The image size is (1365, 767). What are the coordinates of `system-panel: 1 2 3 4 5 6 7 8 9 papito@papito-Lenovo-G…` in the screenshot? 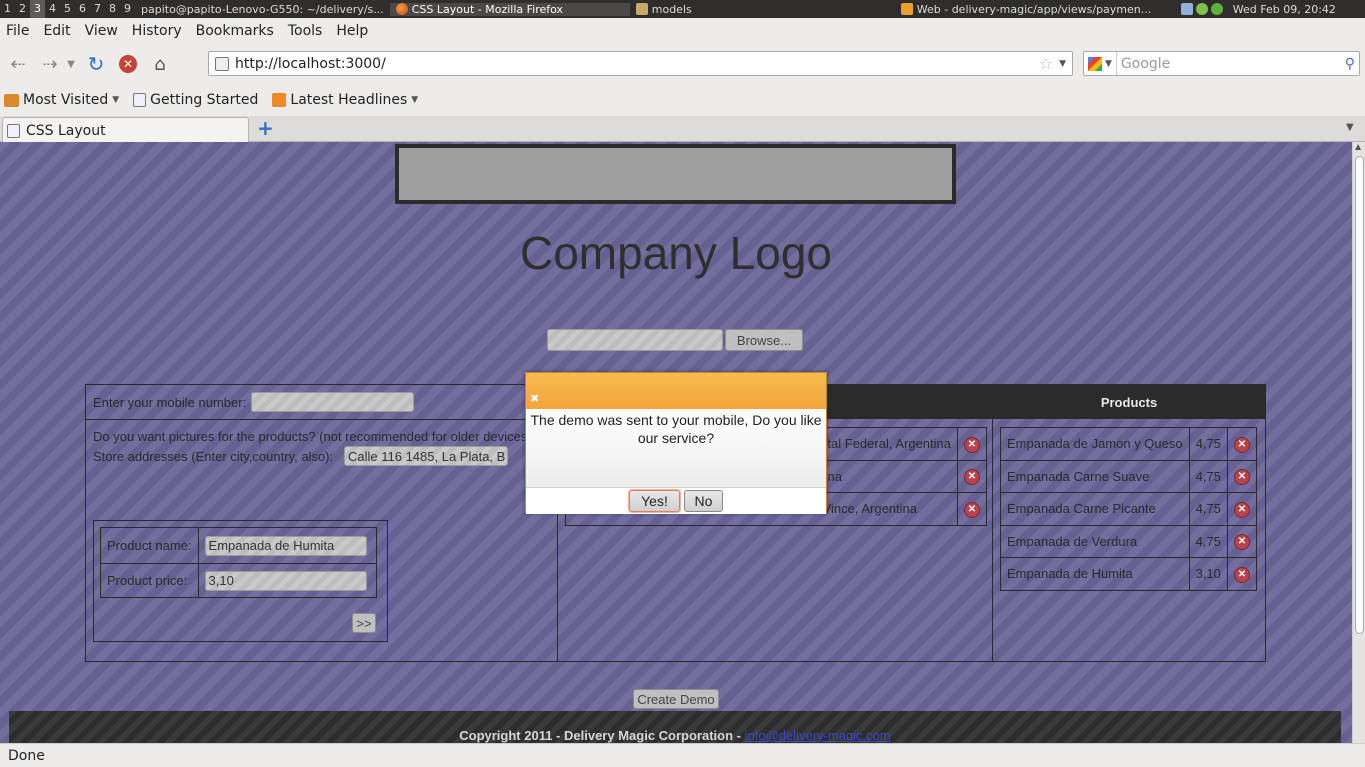 It's located at (682, 9).